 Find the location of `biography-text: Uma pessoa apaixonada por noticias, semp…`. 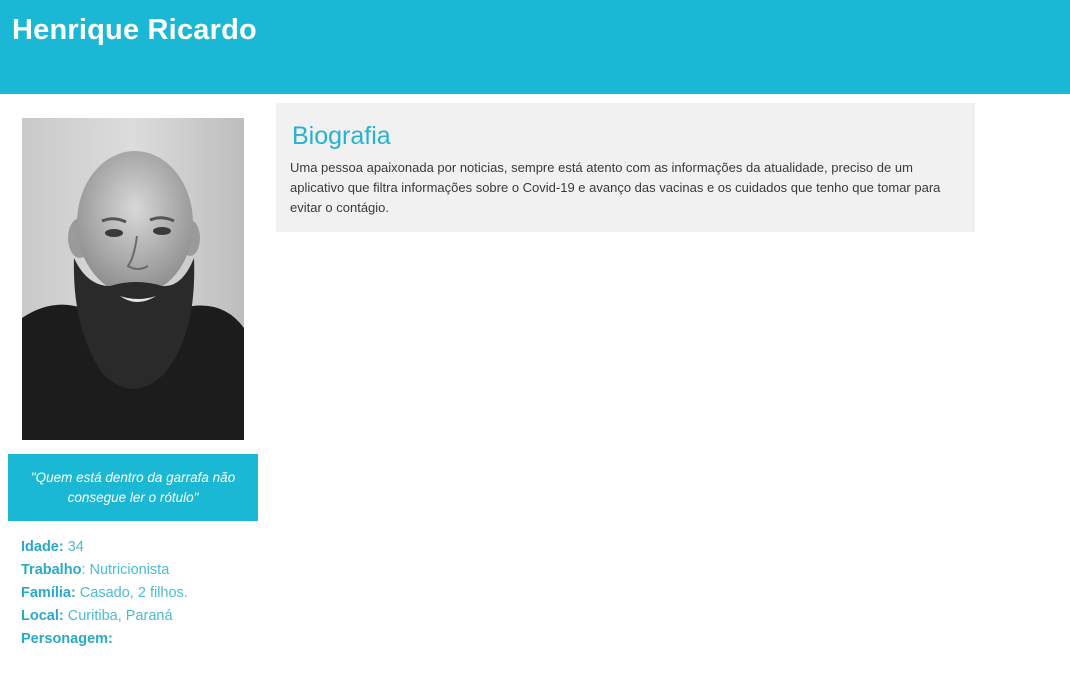

biography-text: Uma pessoa apaixonada por noticias, semp… is located at coordinates (615, 187).